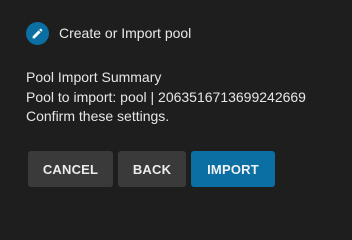 This screenshot has height=240, width=352. What do you see at coordinates (94, 77) in the screenshot?
I see `summary-heading: Pool Import Summary` at bounding box center [94, 77].